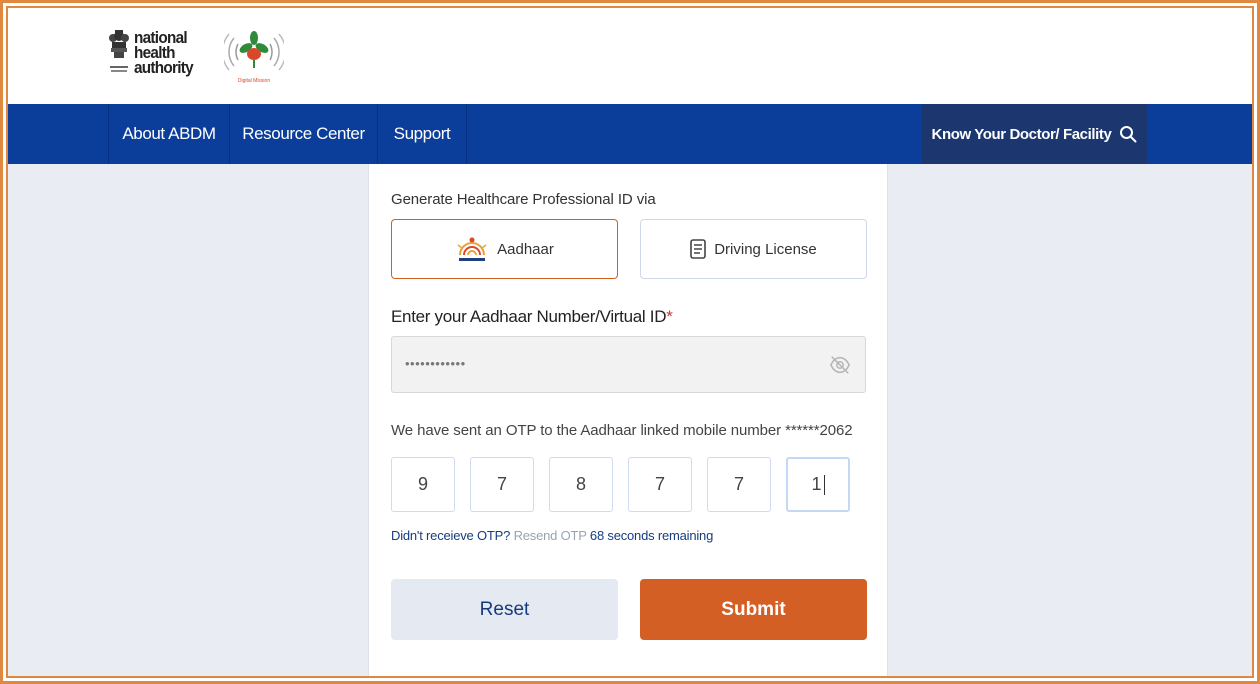 The width and height of the screenshot is (1260, 684). I want to click on resend-countdown: 68 seconds remaining, so click(651, 535).